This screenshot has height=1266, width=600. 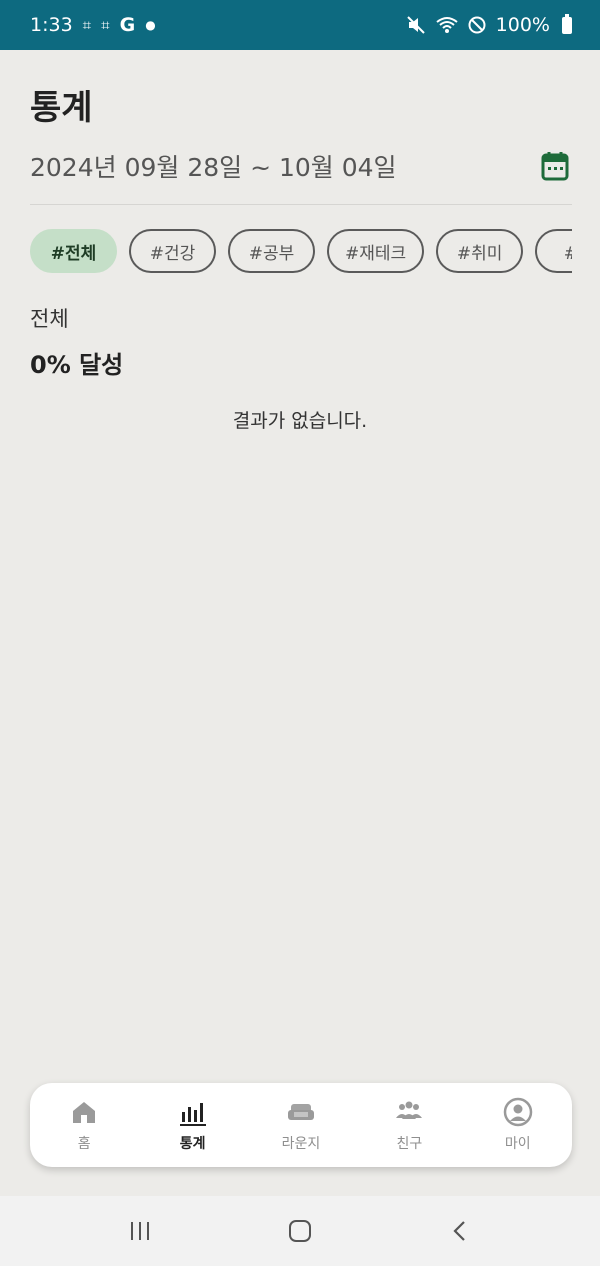 What do you see at coordinates (301, 1144) in the screenshot?
I see `nav-label-lounge: 라운지` at bounding box center [301, 1144].